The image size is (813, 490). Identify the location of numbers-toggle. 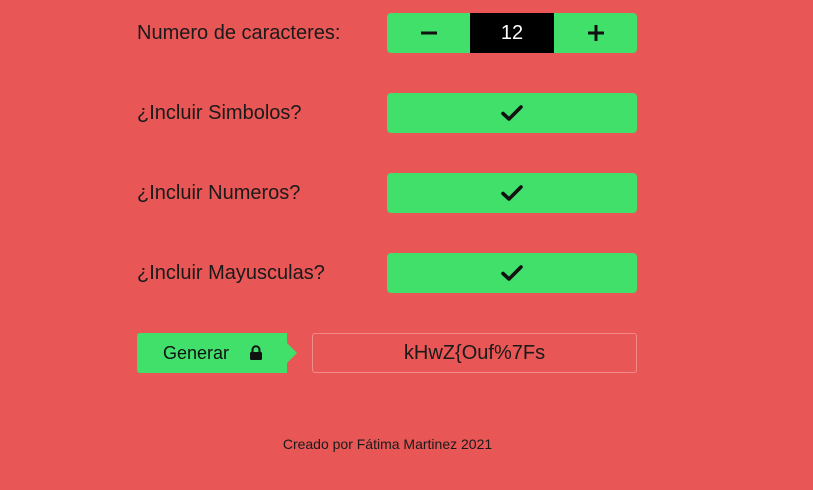
(512, 193).